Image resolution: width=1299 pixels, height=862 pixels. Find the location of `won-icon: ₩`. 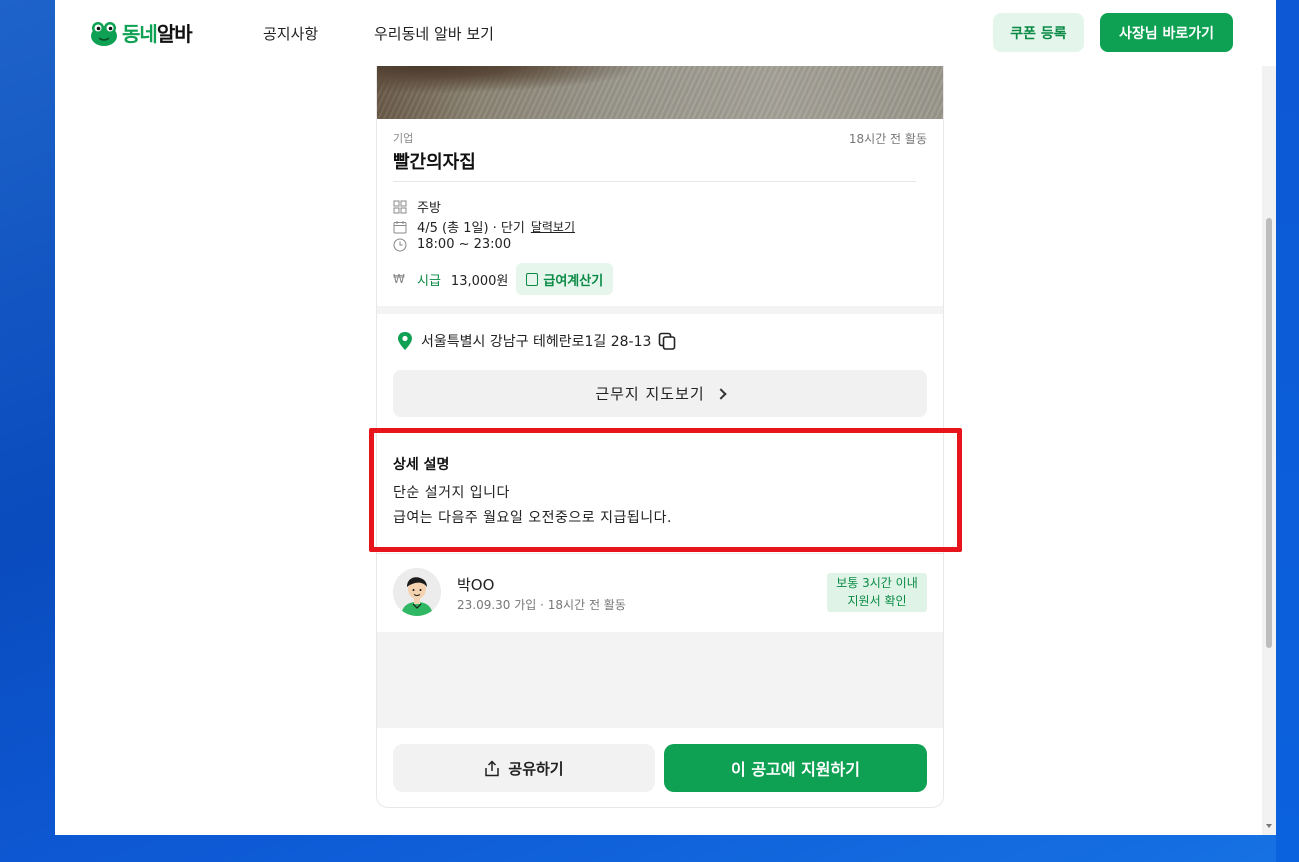

won-icon: ₩ is located at coordinates (399, 279).